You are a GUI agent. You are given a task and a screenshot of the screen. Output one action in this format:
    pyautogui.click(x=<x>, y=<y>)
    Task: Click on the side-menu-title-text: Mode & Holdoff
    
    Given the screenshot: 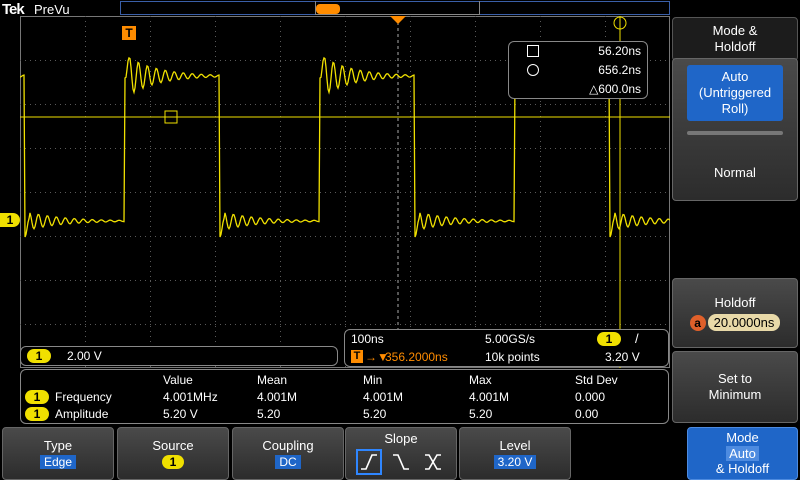 What is the action you would take?
    pyautogui.click(x=735, y=38)
    